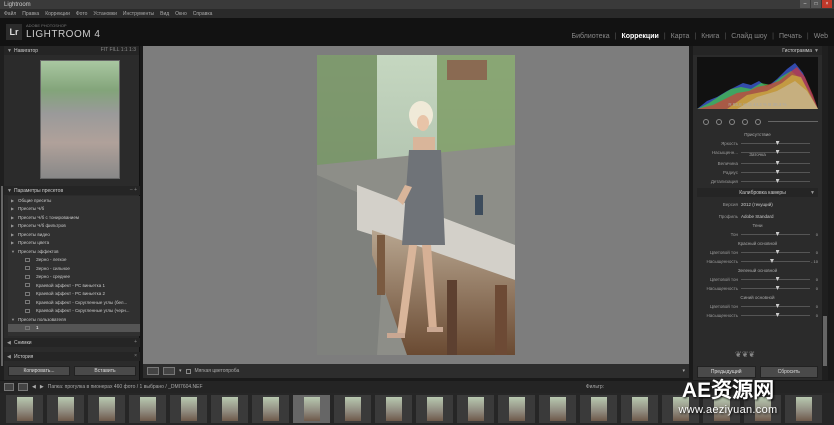 This screenshot has height=425, width=834. I want to click on menu-item: Установки, so click(105, 14).